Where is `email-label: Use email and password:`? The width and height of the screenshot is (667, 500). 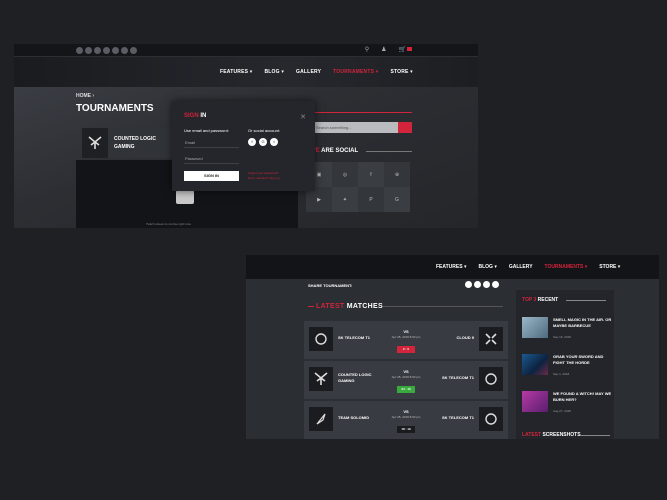 email-label: Use email and password: is located at coordinates (206, 130).